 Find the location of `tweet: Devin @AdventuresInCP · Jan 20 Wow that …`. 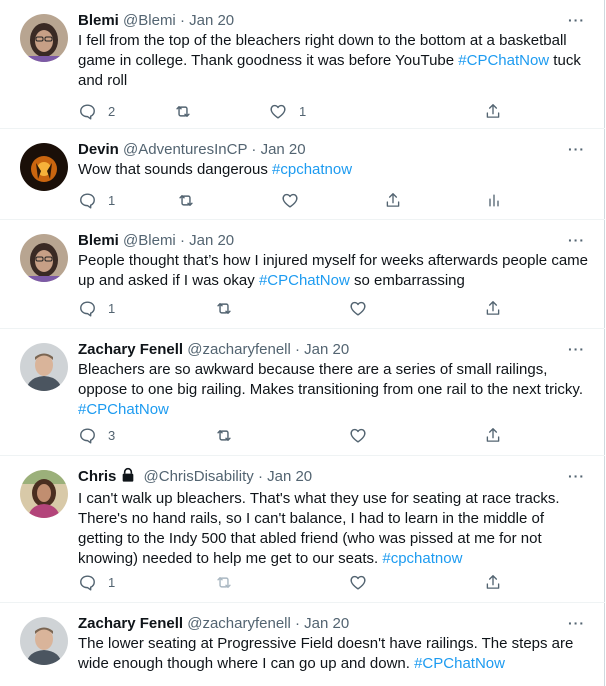

tweet: Devin @AdventuresInCP · Jan 20 Wow that … is located at coordinates (302, 174).